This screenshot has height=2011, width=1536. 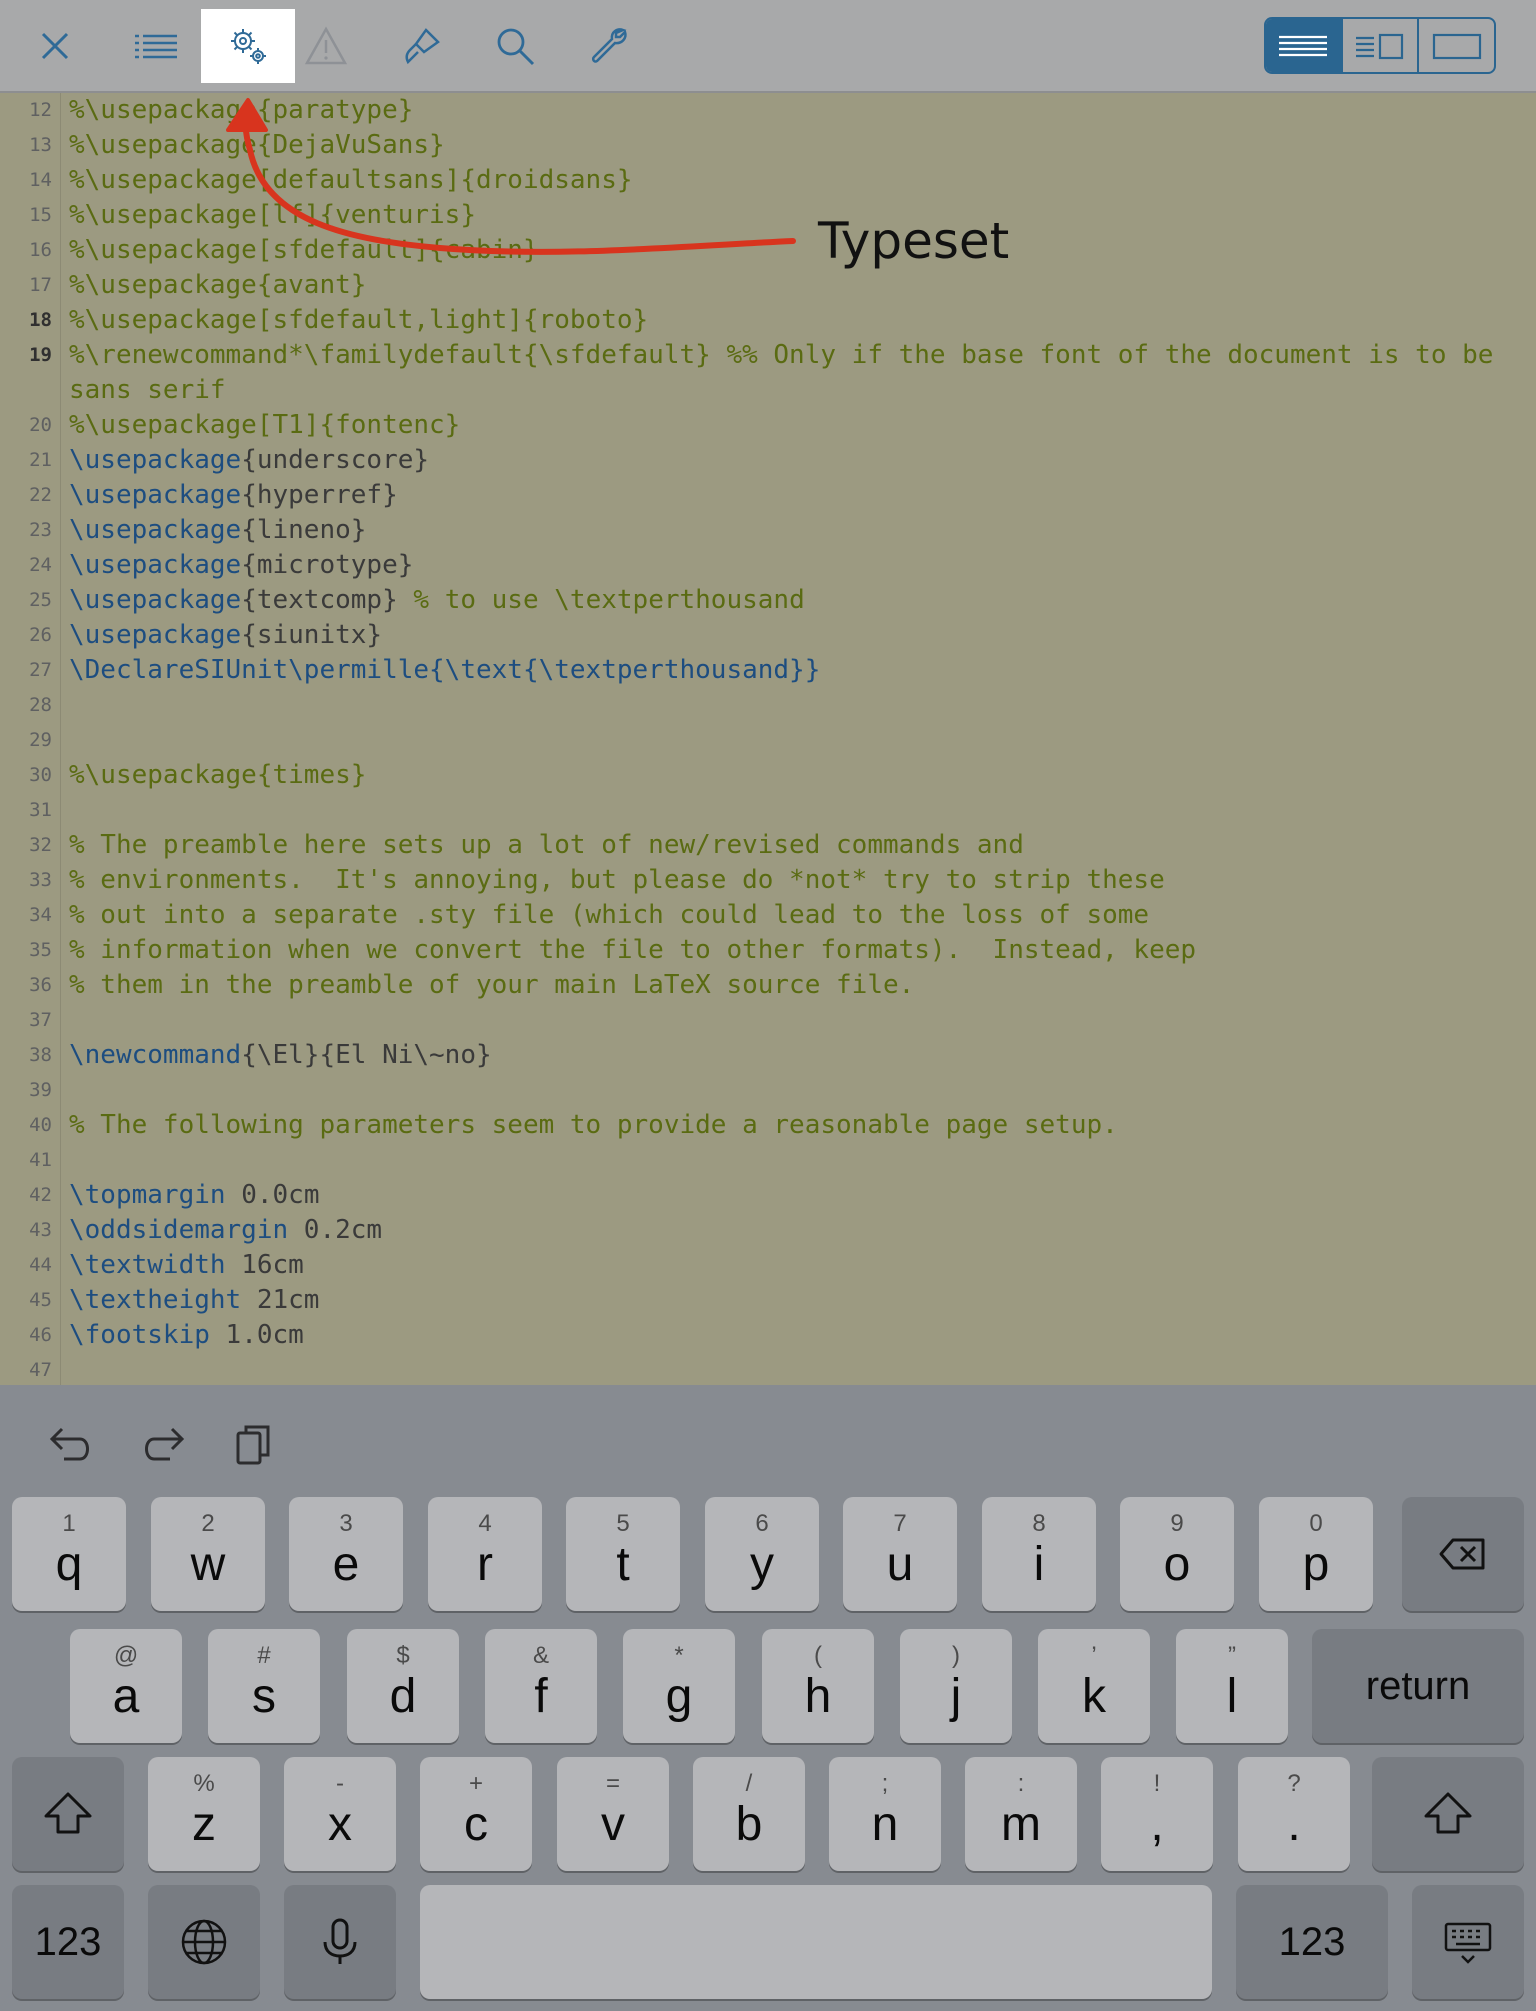 What do you see at coordinates (40, 915) in the screenshot?
I see `line-number: 34` at bounding box center [40, 915].